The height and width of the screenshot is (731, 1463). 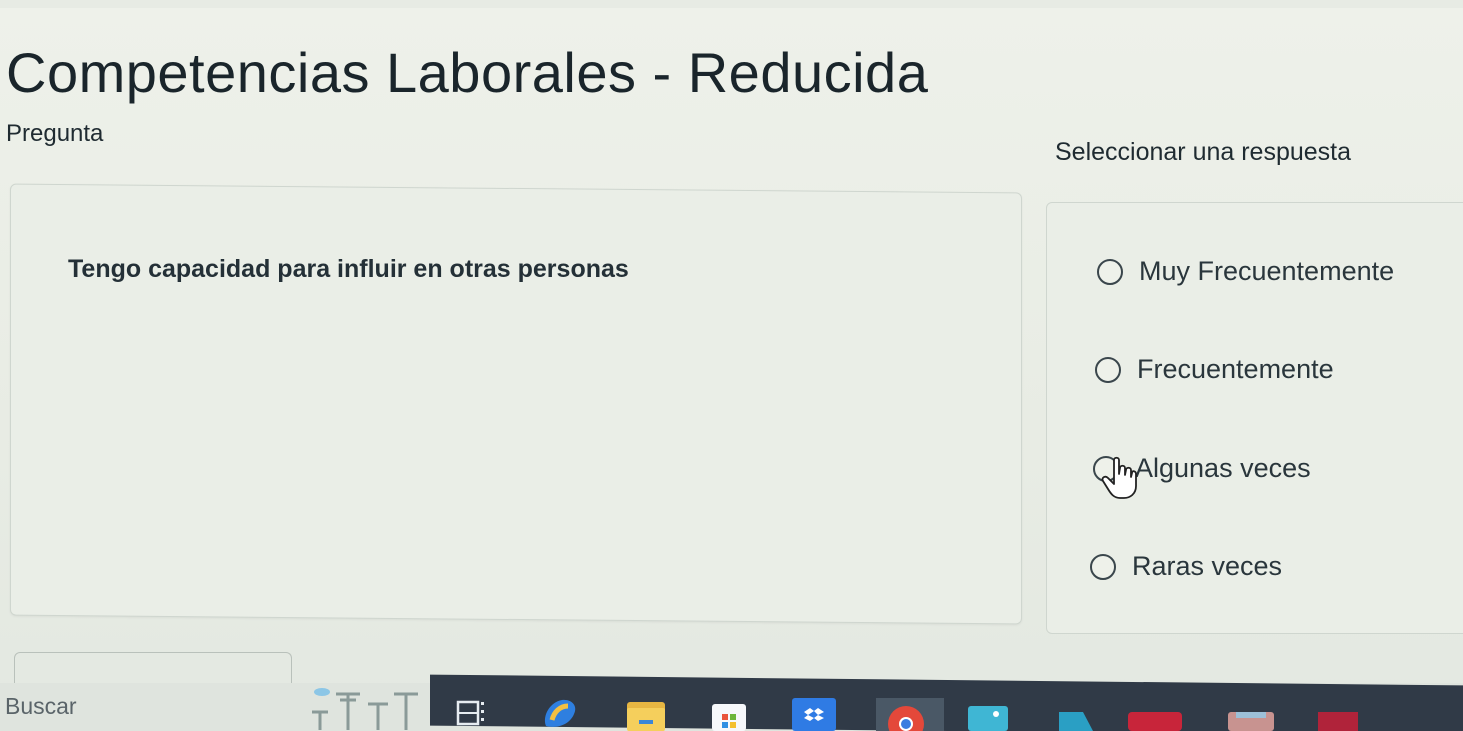 I want to click on scenery-widget-icon, so click(x=365, y=706).